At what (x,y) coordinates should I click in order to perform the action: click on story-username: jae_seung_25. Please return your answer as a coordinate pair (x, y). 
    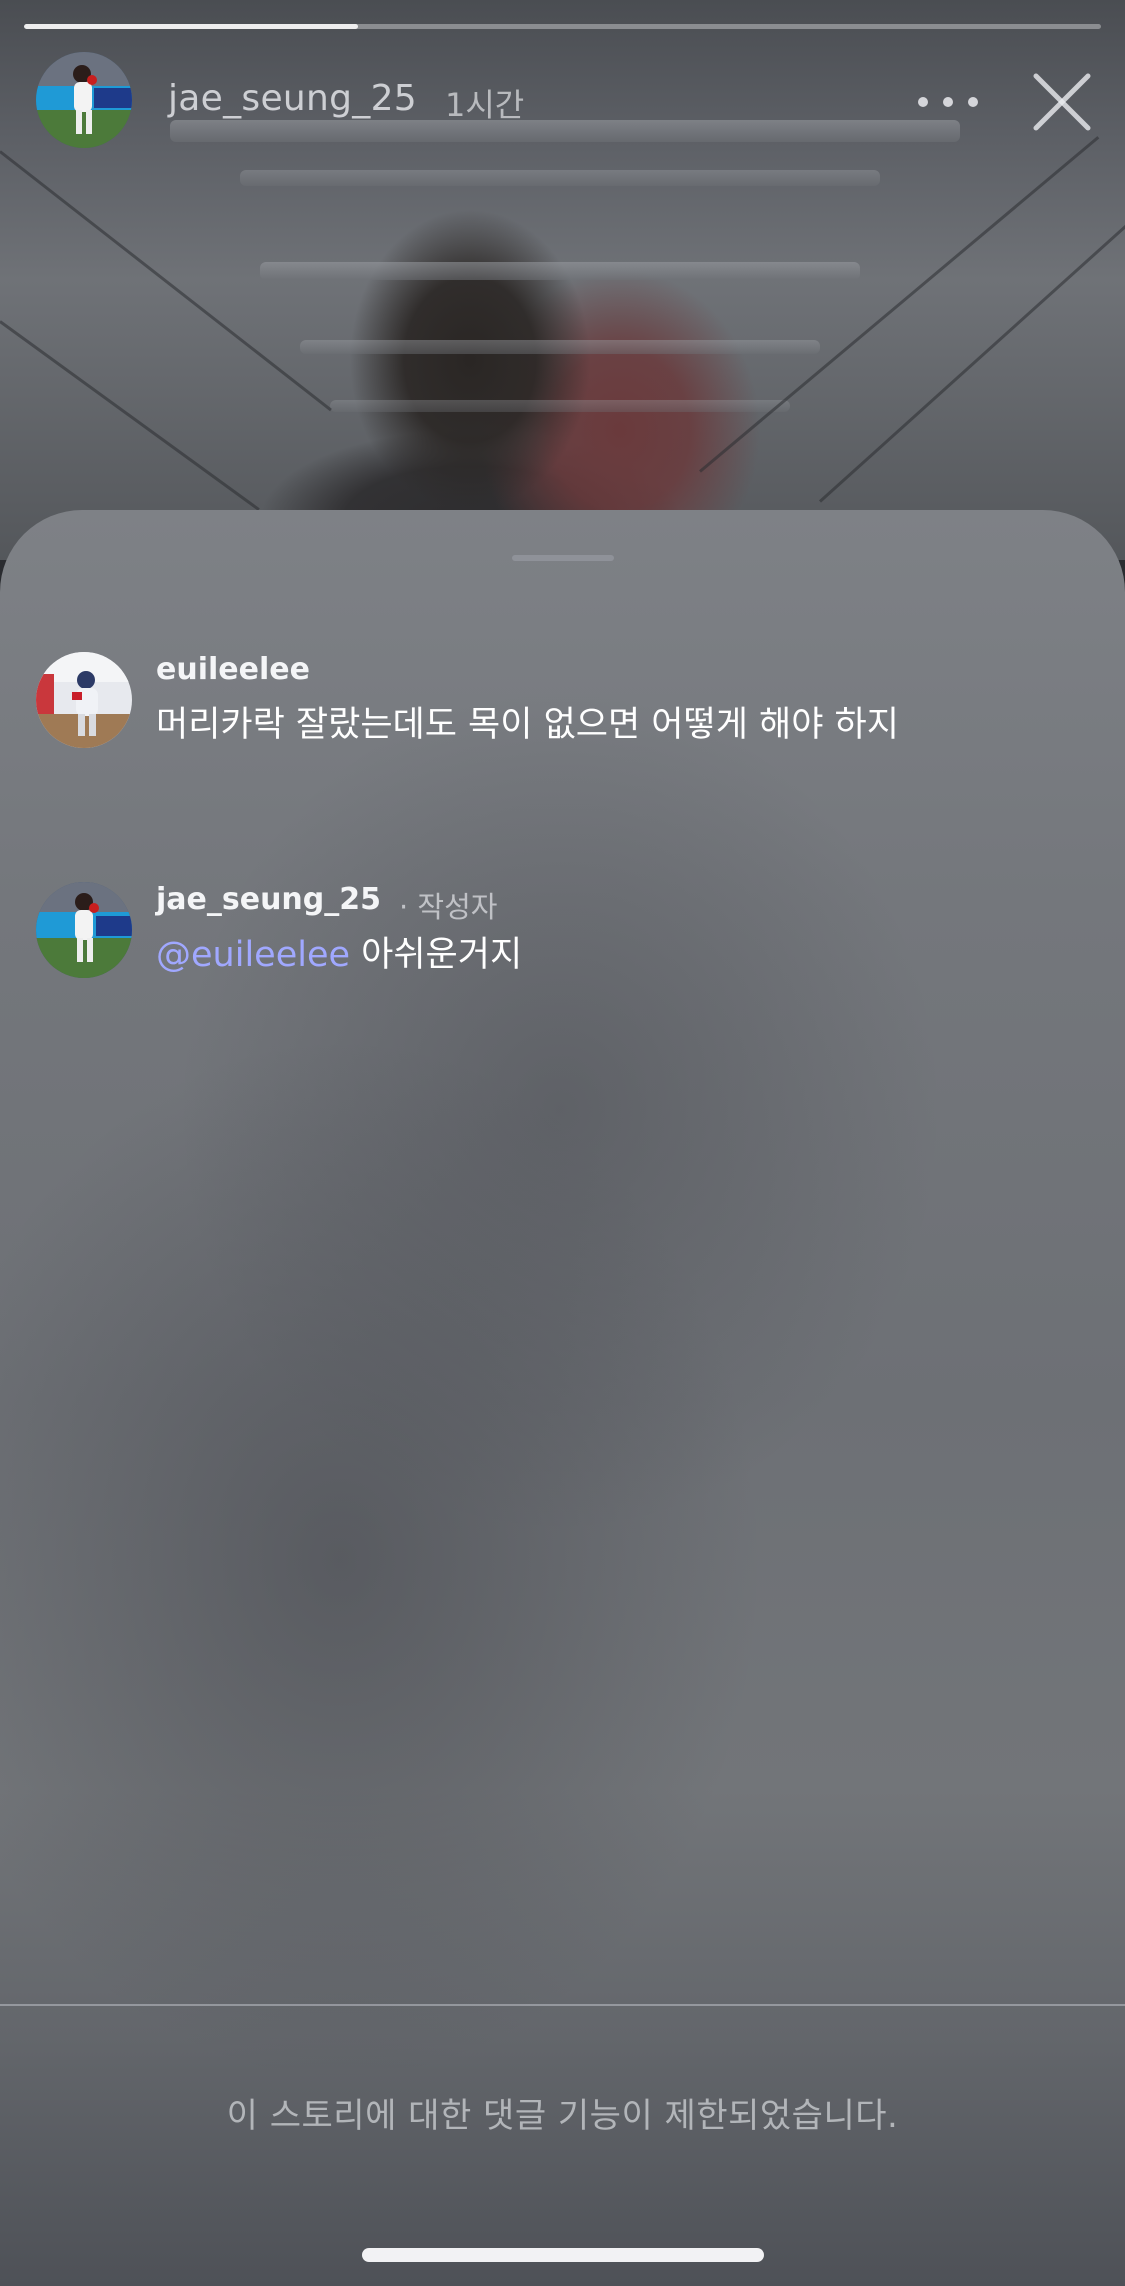
    Looking at the image, I should click on (292, 98).